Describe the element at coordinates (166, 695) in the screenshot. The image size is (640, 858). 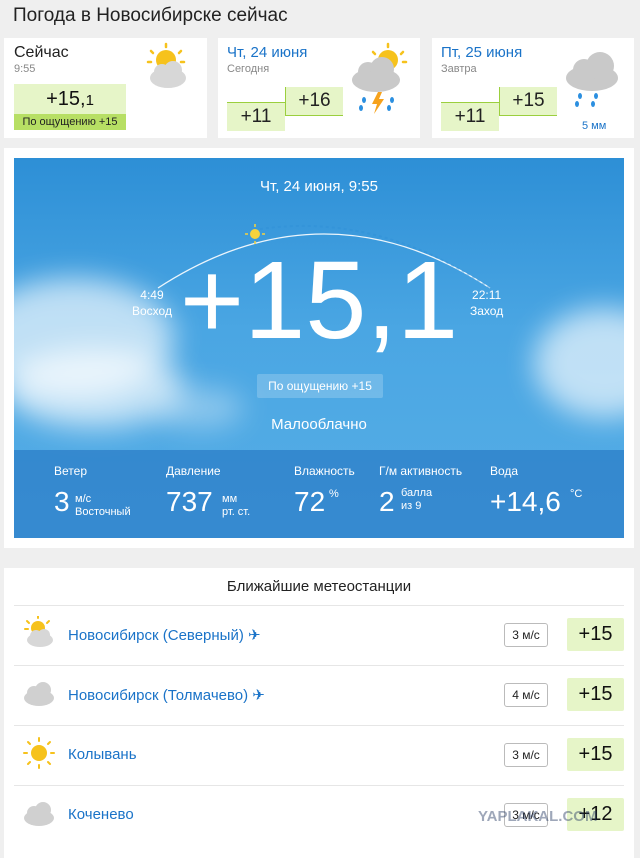
I see `station-name: Новосибирск (Толмачево) ✈` at that location.